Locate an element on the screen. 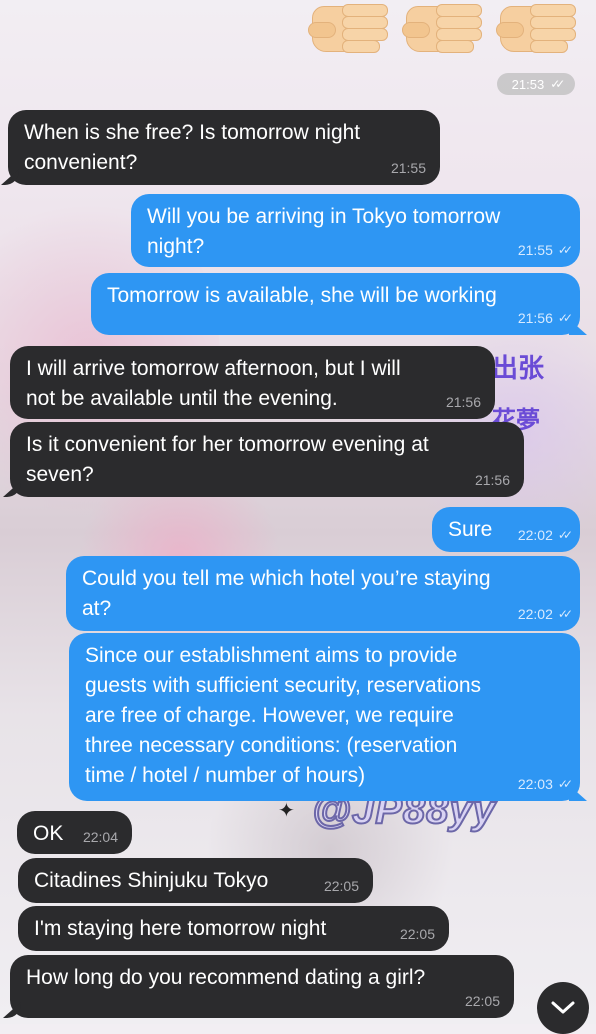 This screenshot has height=1034, width=596. incoming-message-bubble: I'm staying here tomorrow night 22:05 is located at coordinates (233, 928).